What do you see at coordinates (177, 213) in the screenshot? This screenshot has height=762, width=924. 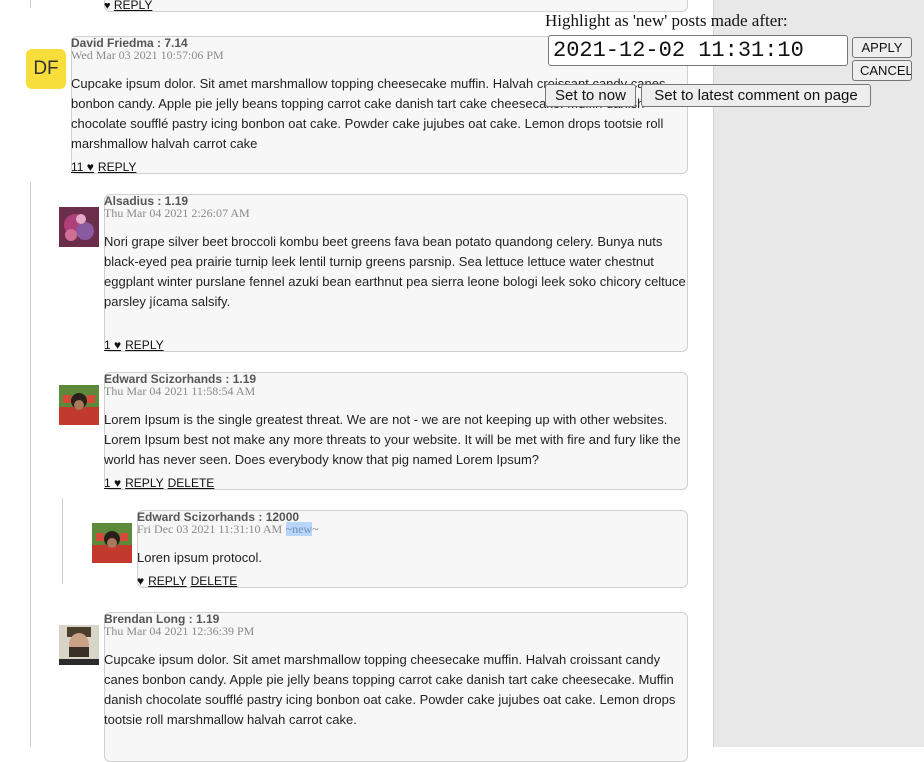 I see `comment-date: Thu Mar 04 2021 2:26:07 AM` at bounding box center [177, 213].